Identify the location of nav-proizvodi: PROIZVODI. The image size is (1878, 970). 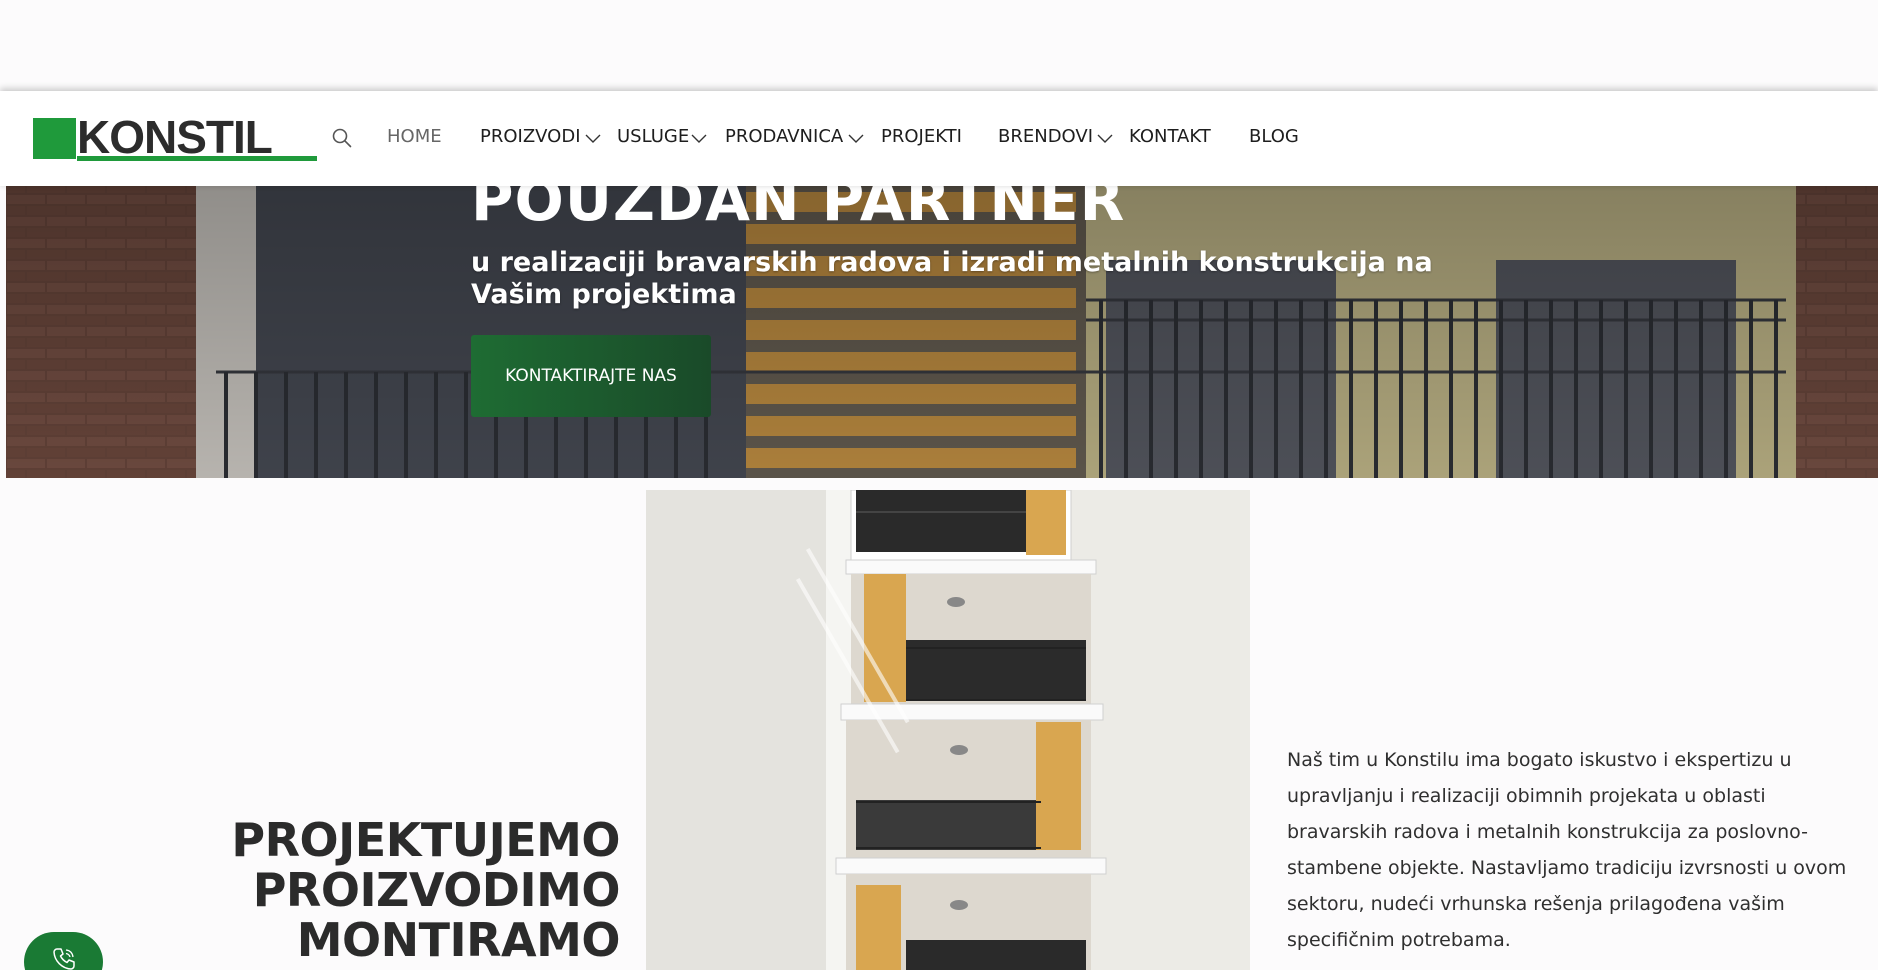
(530, 137).